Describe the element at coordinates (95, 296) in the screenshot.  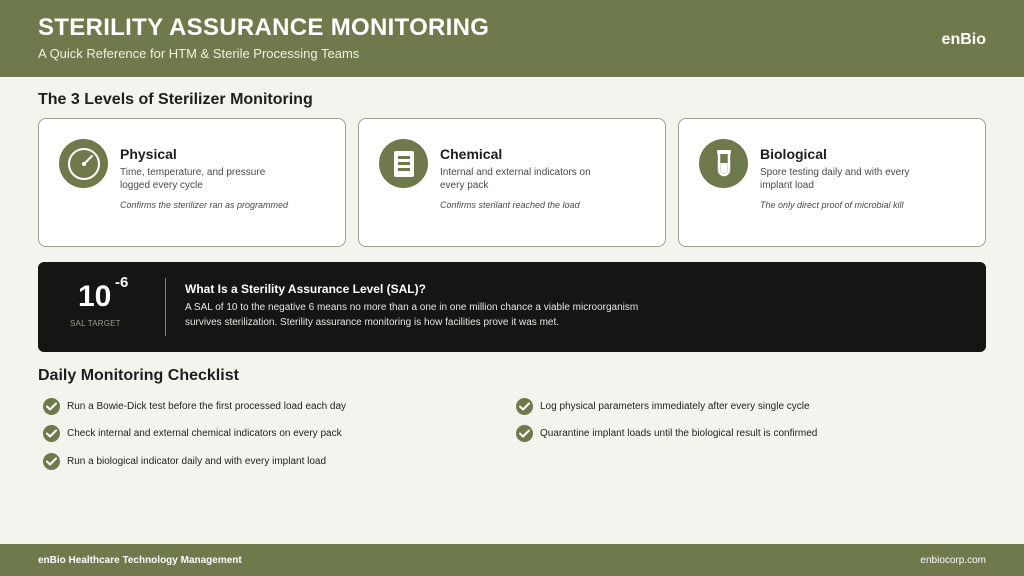
I see `sal-value: 10` at that location.